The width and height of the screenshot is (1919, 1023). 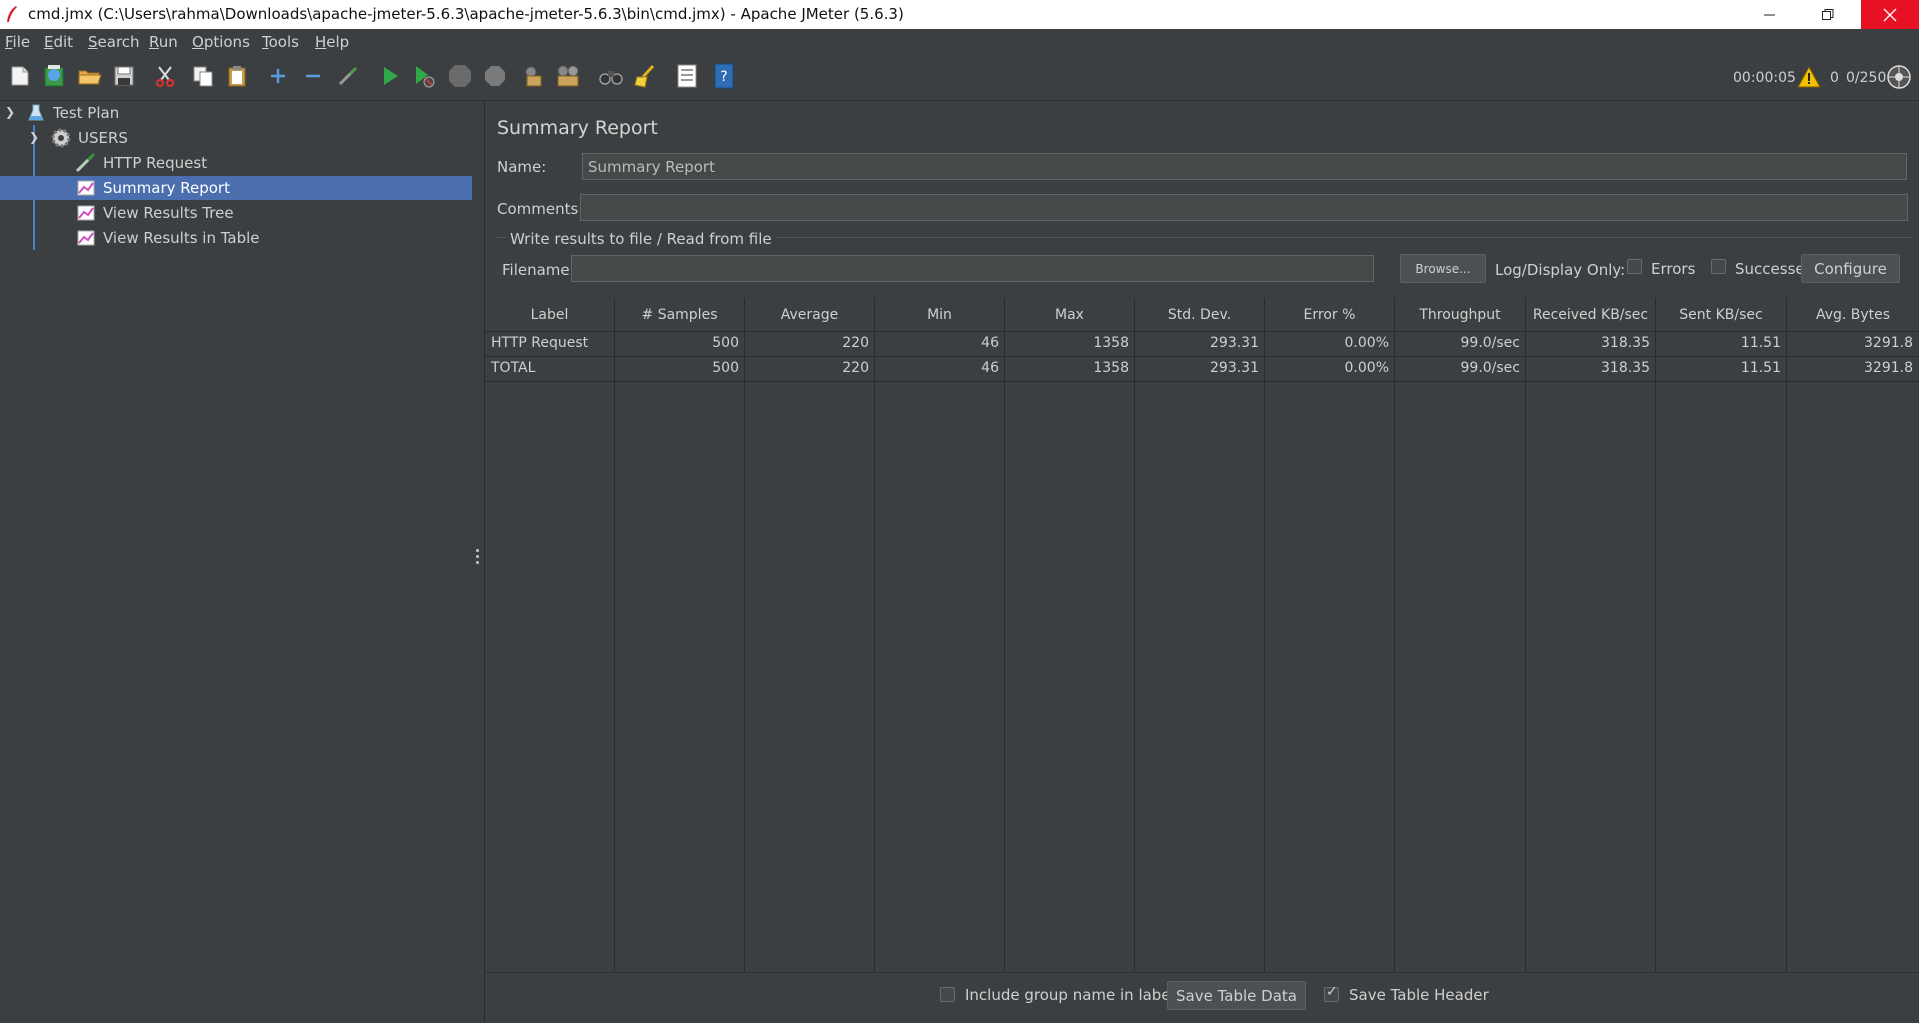 What do you see at coordinates (959, 41) in the screenshot?
I see `menu-bar: File Edit Search Run Options Tools Help` at bounding box center [959, 41].